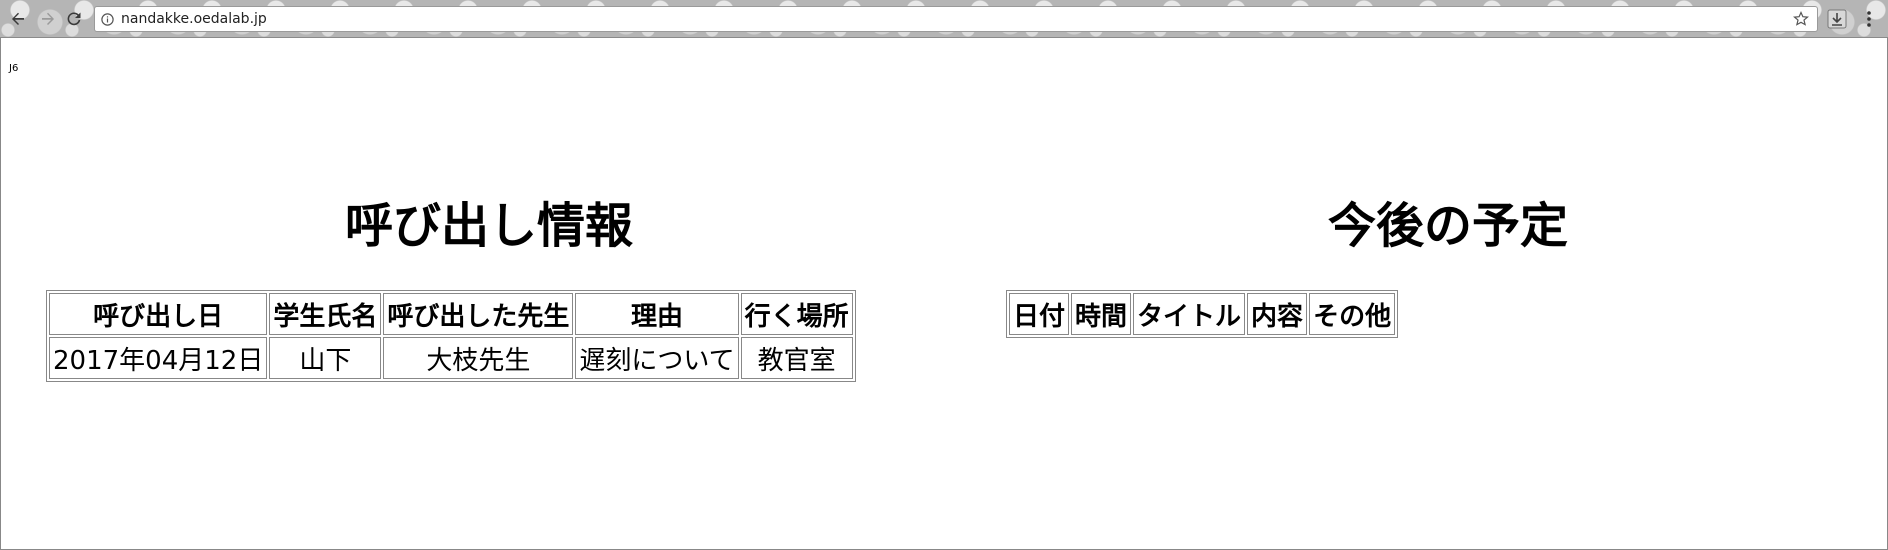 The height and width of the screenshot is (550, 1888). What do you see at coordinates (74, 19) in the screenshot?
I see `reload-icon` at bounding box center [74, 19].